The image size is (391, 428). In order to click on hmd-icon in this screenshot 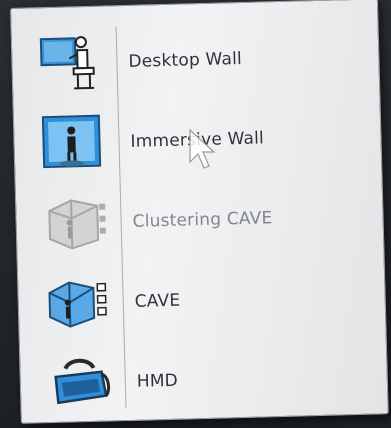, I will do `click(80, 383)`.